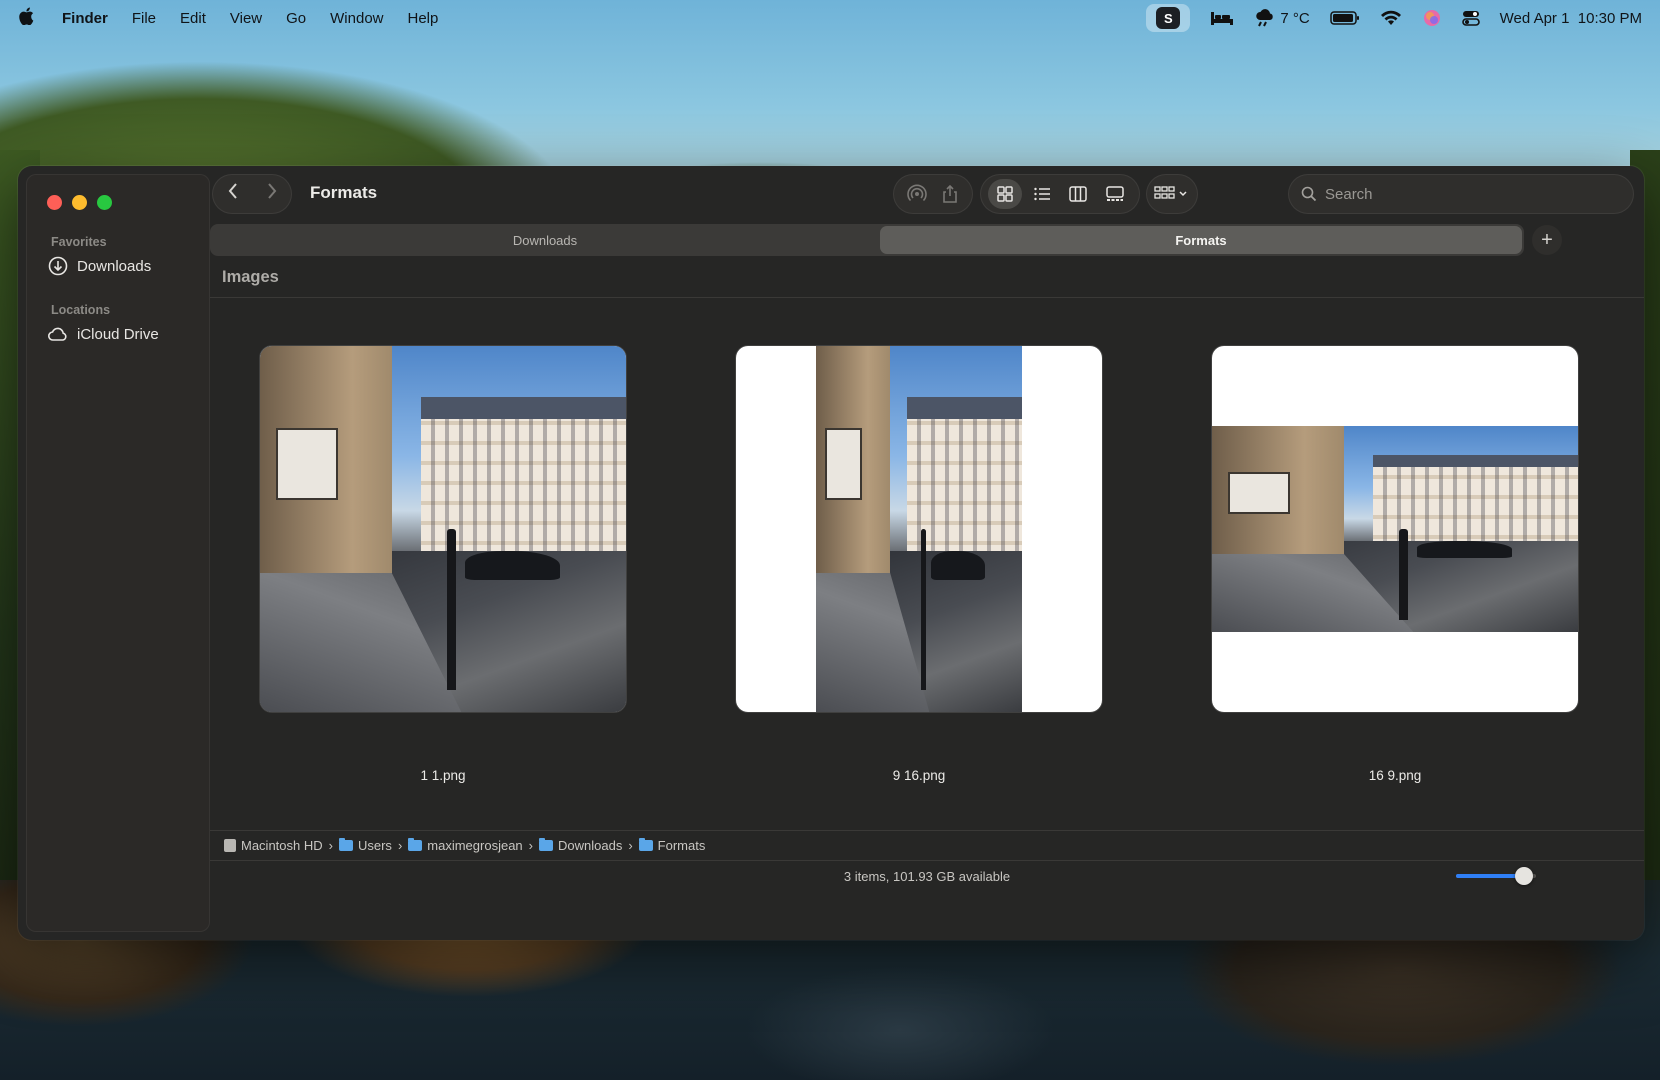 The width and height of the screenshot is (1660, 1080). What do you see at coordinates (58, 266) in the screenshot?
I see `download-circle-icon` at bounding box center [58, 266].